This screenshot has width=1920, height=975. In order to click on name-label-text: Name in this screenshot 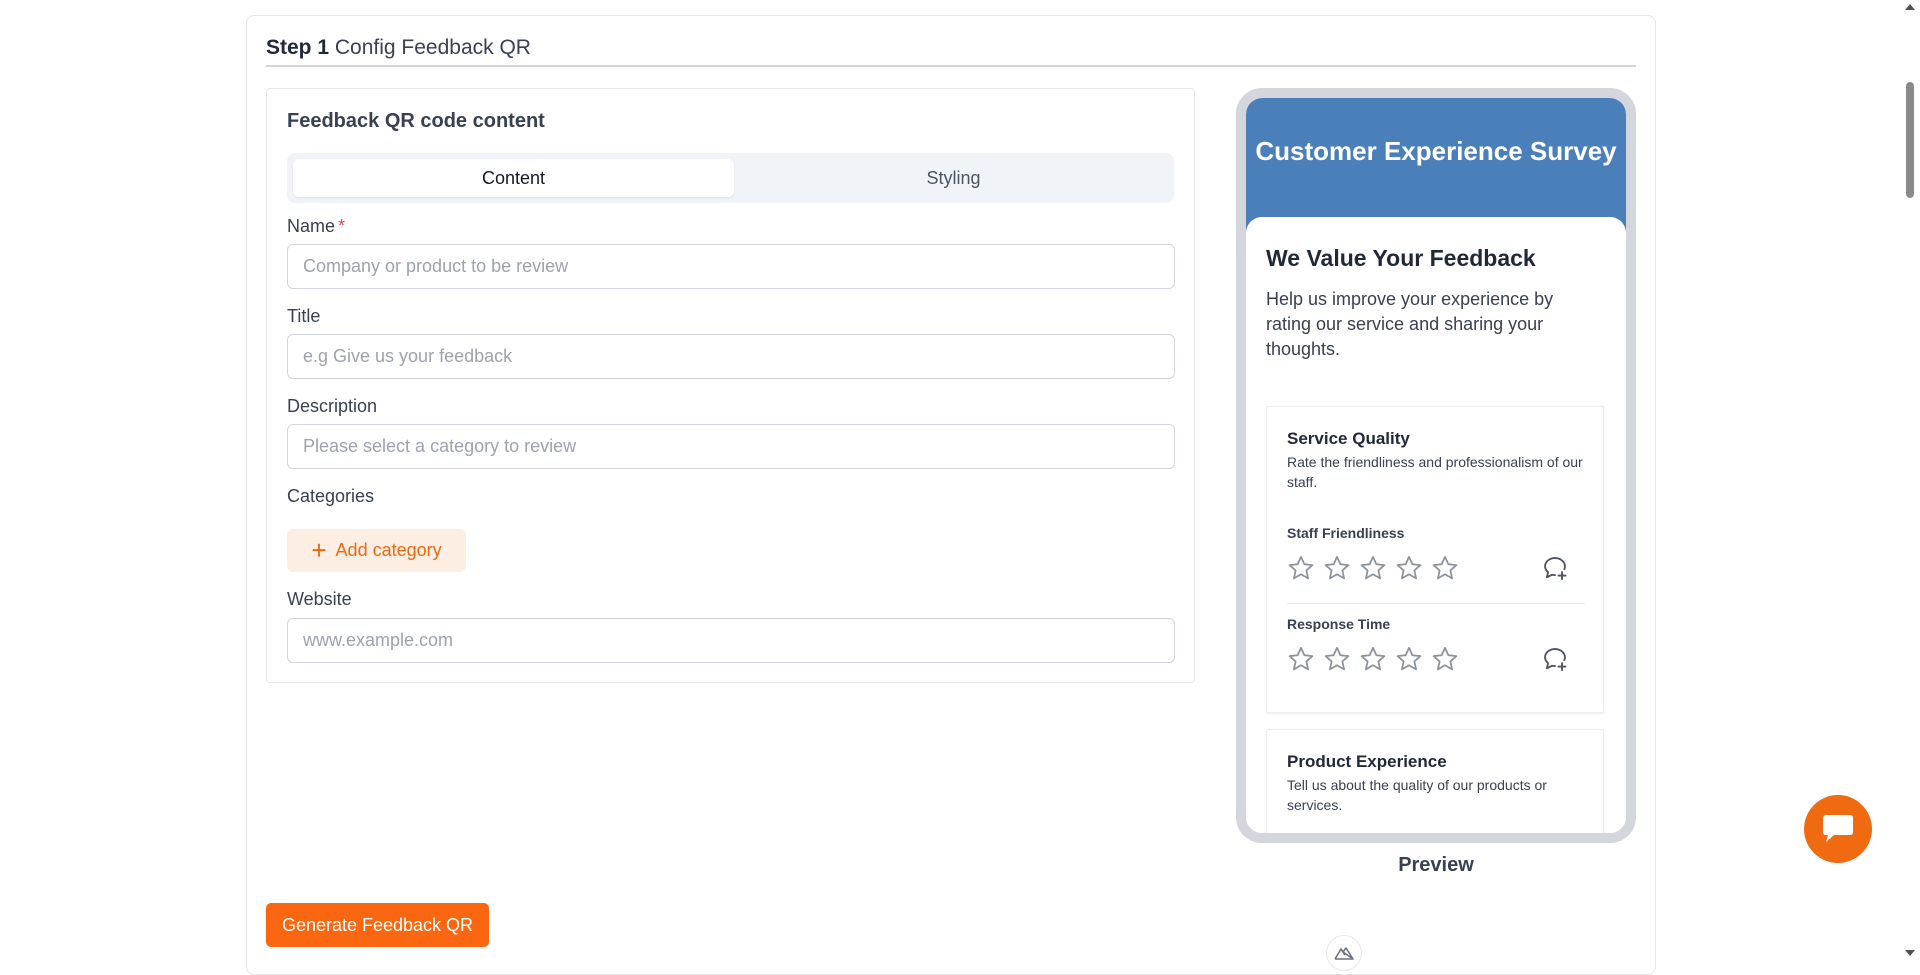, I will do `click(311, 226)`.